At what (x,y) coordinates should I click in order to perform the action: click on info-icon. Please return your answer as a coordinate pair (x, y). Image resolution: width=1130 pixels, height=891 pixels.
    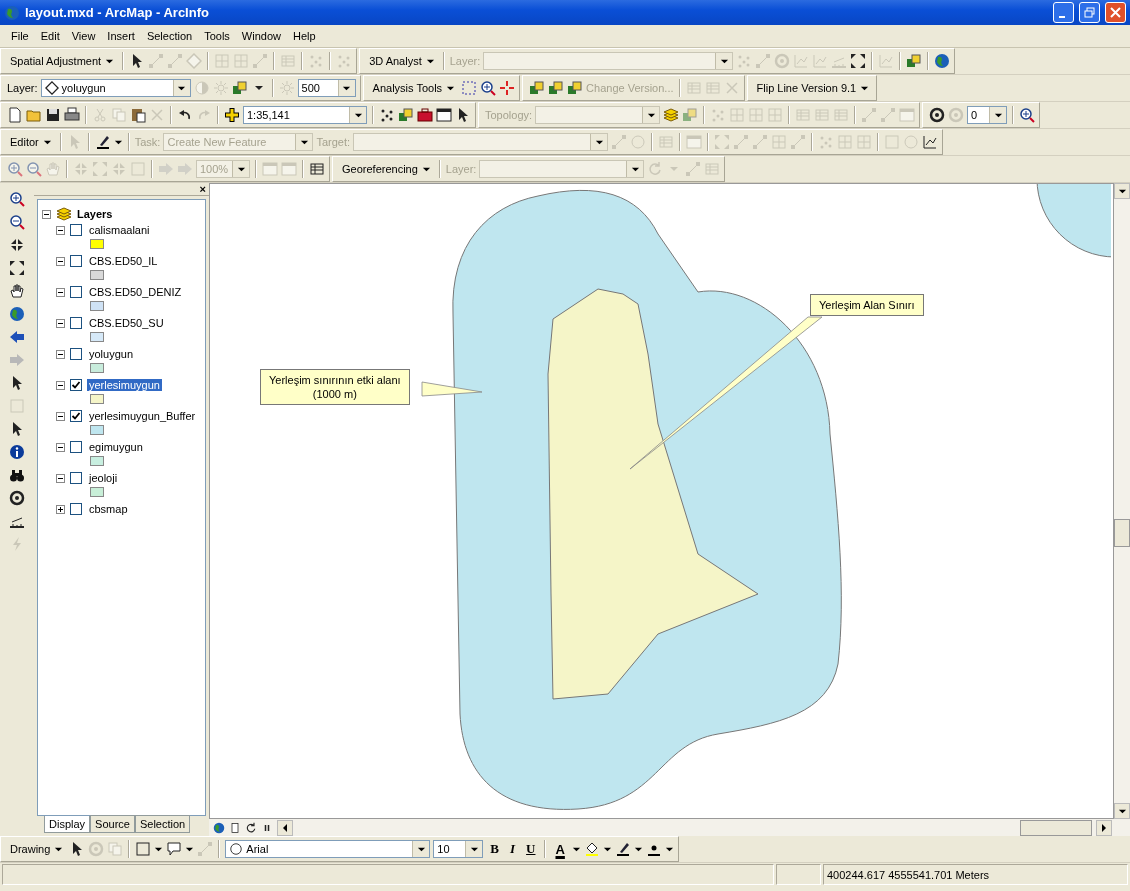
    Looking at the image, I should click on (17, 452).